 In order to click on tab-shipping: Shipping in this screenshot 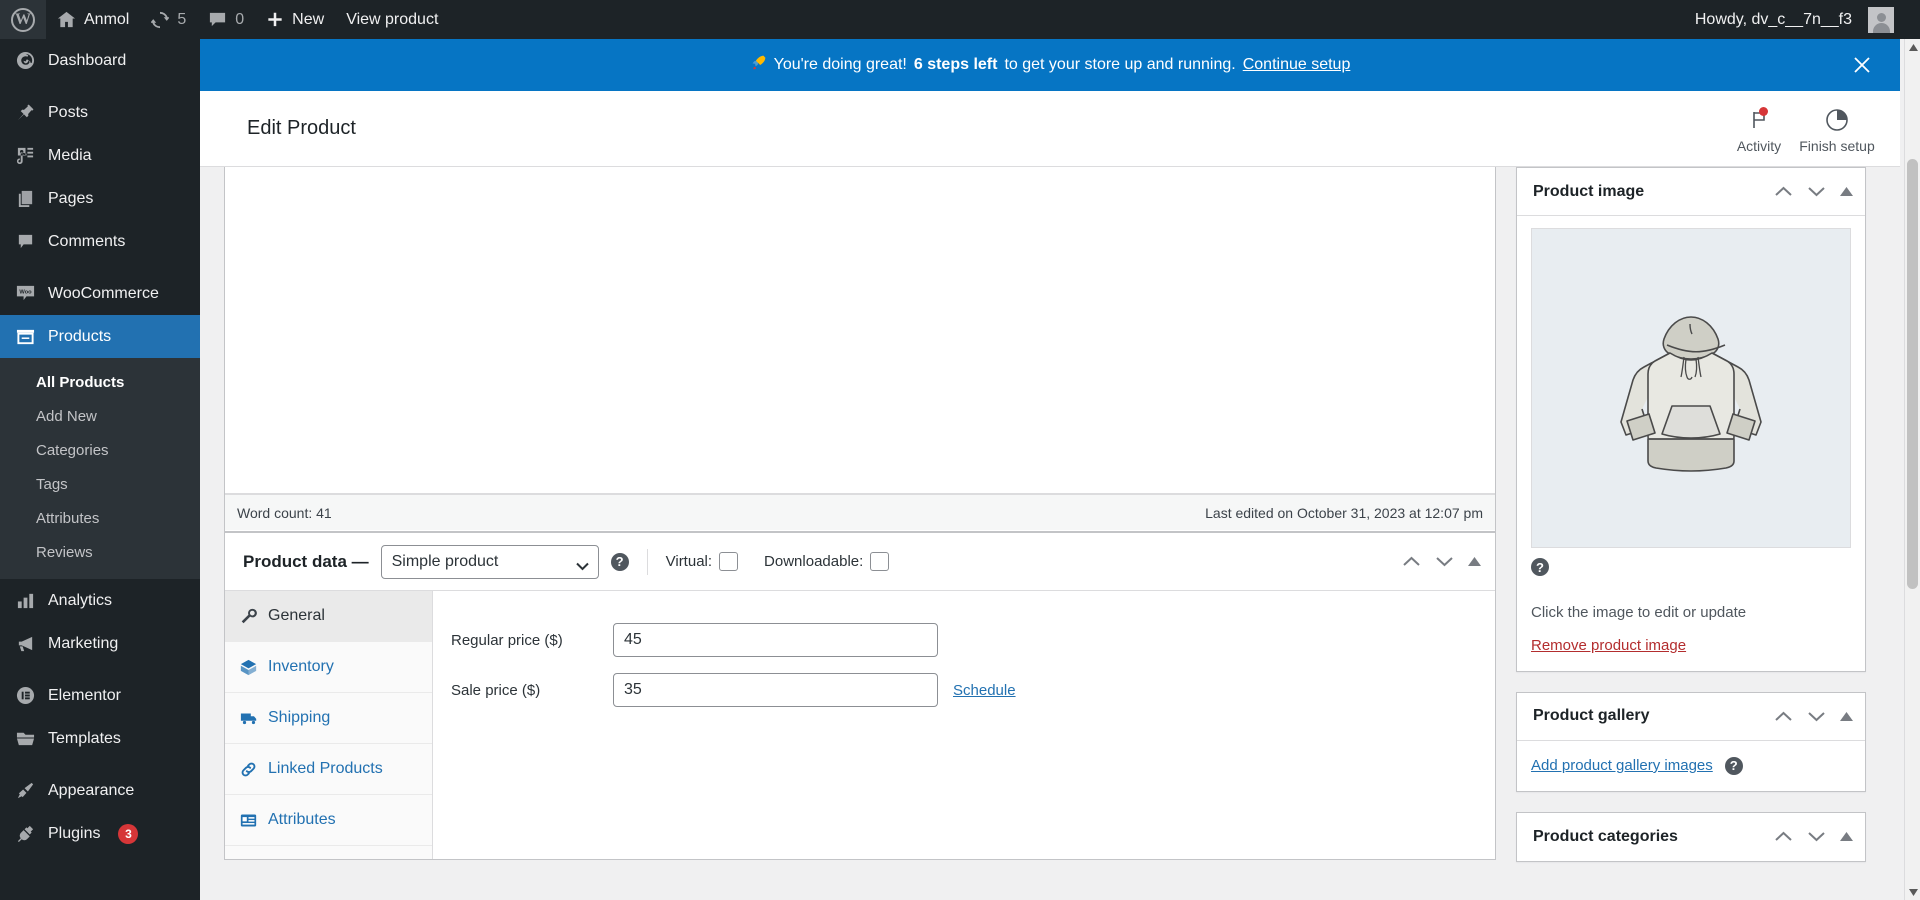, I will do `click(328, 718)`.